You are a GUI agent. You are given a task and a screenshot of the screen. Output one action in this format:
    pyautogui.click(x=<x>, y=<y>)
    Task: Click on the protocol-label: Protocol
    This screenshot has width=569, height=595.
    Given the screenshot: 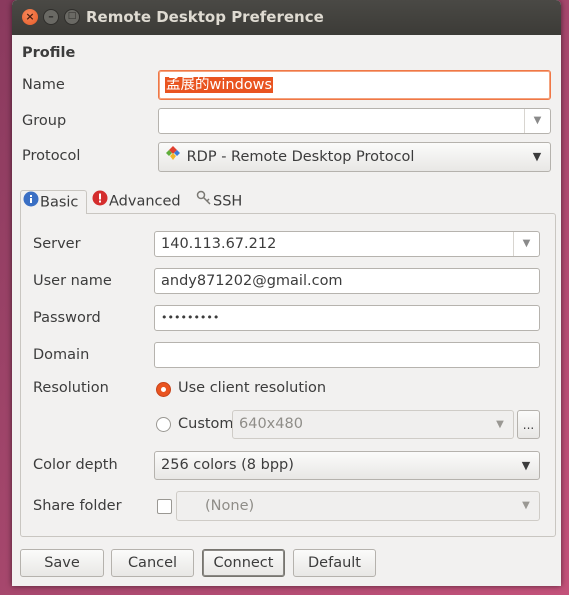 What is the action you would take?
    pyautogui.click(x=51, y=156)
    